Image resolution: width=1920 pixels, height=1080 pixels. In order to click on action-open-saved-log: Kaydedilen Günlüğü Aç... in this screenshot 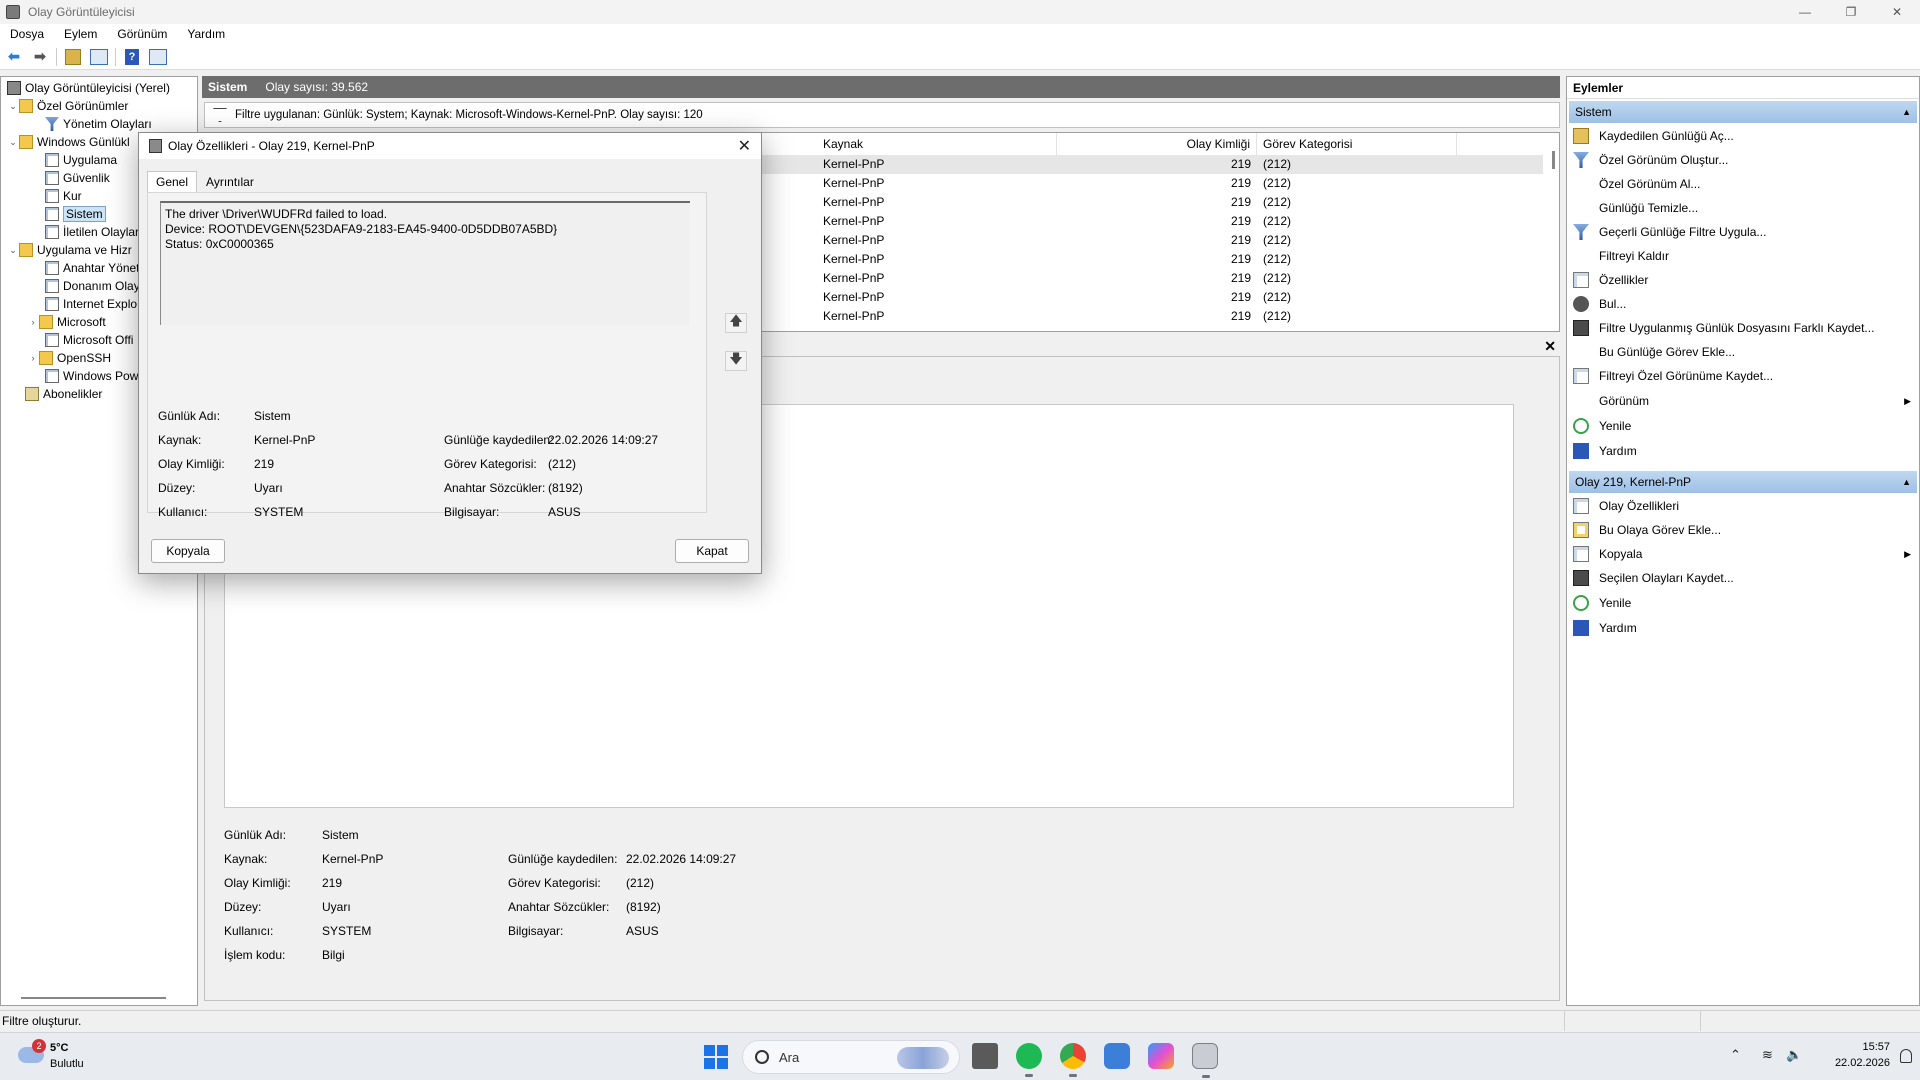, I will do `click(1743, 136)`.